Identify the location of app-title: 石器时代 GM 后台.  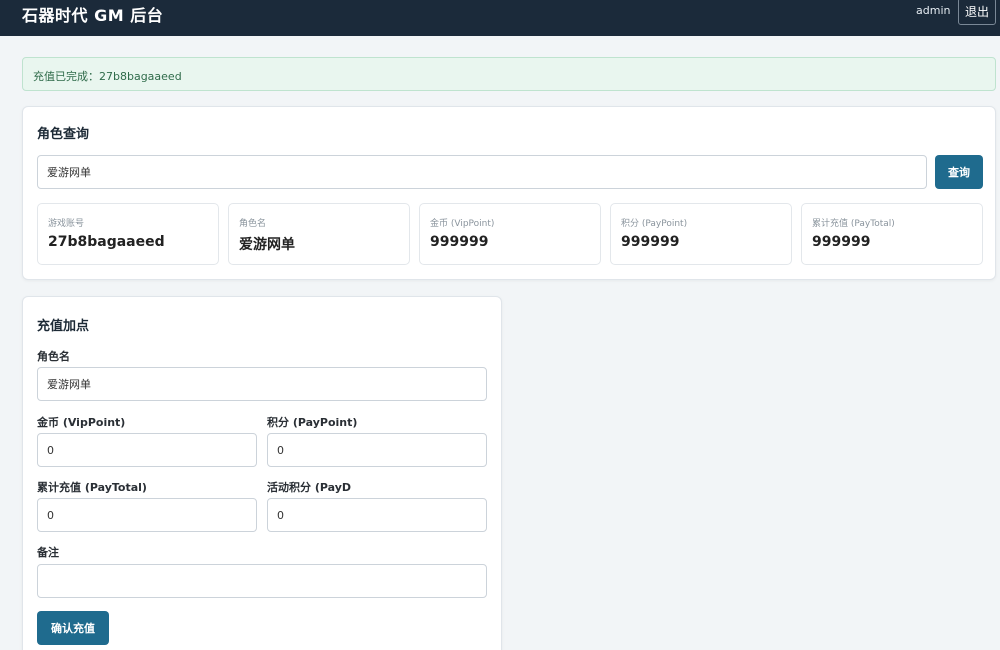
(93, 15).